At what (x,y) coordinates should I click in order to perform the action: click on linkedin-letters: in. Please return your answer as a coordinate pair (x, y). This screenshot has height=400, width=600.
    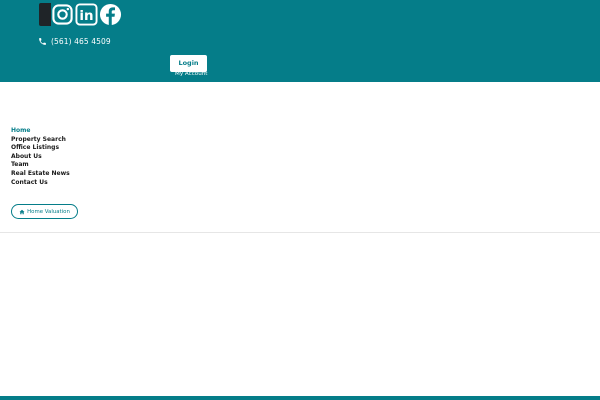
    Looking at the image, I should click on (86, 16).